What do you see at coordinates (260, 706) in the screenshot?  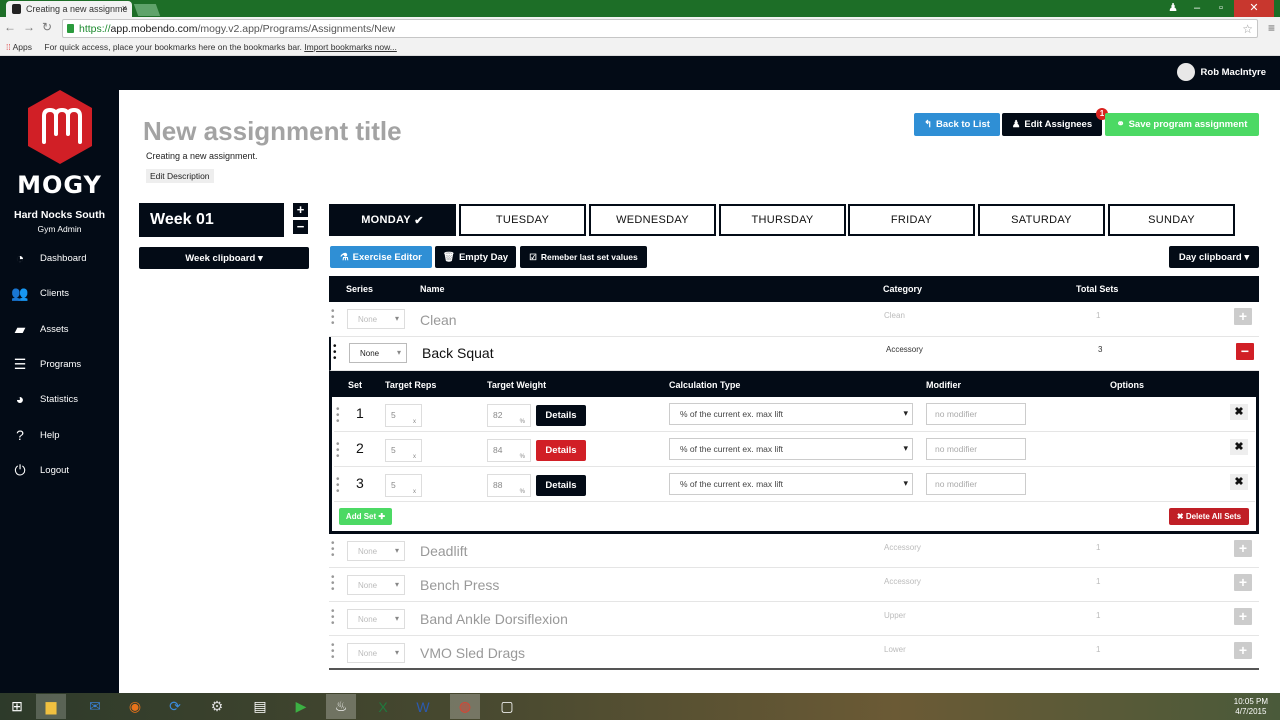 I see `video-editor-icon: ▤` at bounding box center [260, 706].